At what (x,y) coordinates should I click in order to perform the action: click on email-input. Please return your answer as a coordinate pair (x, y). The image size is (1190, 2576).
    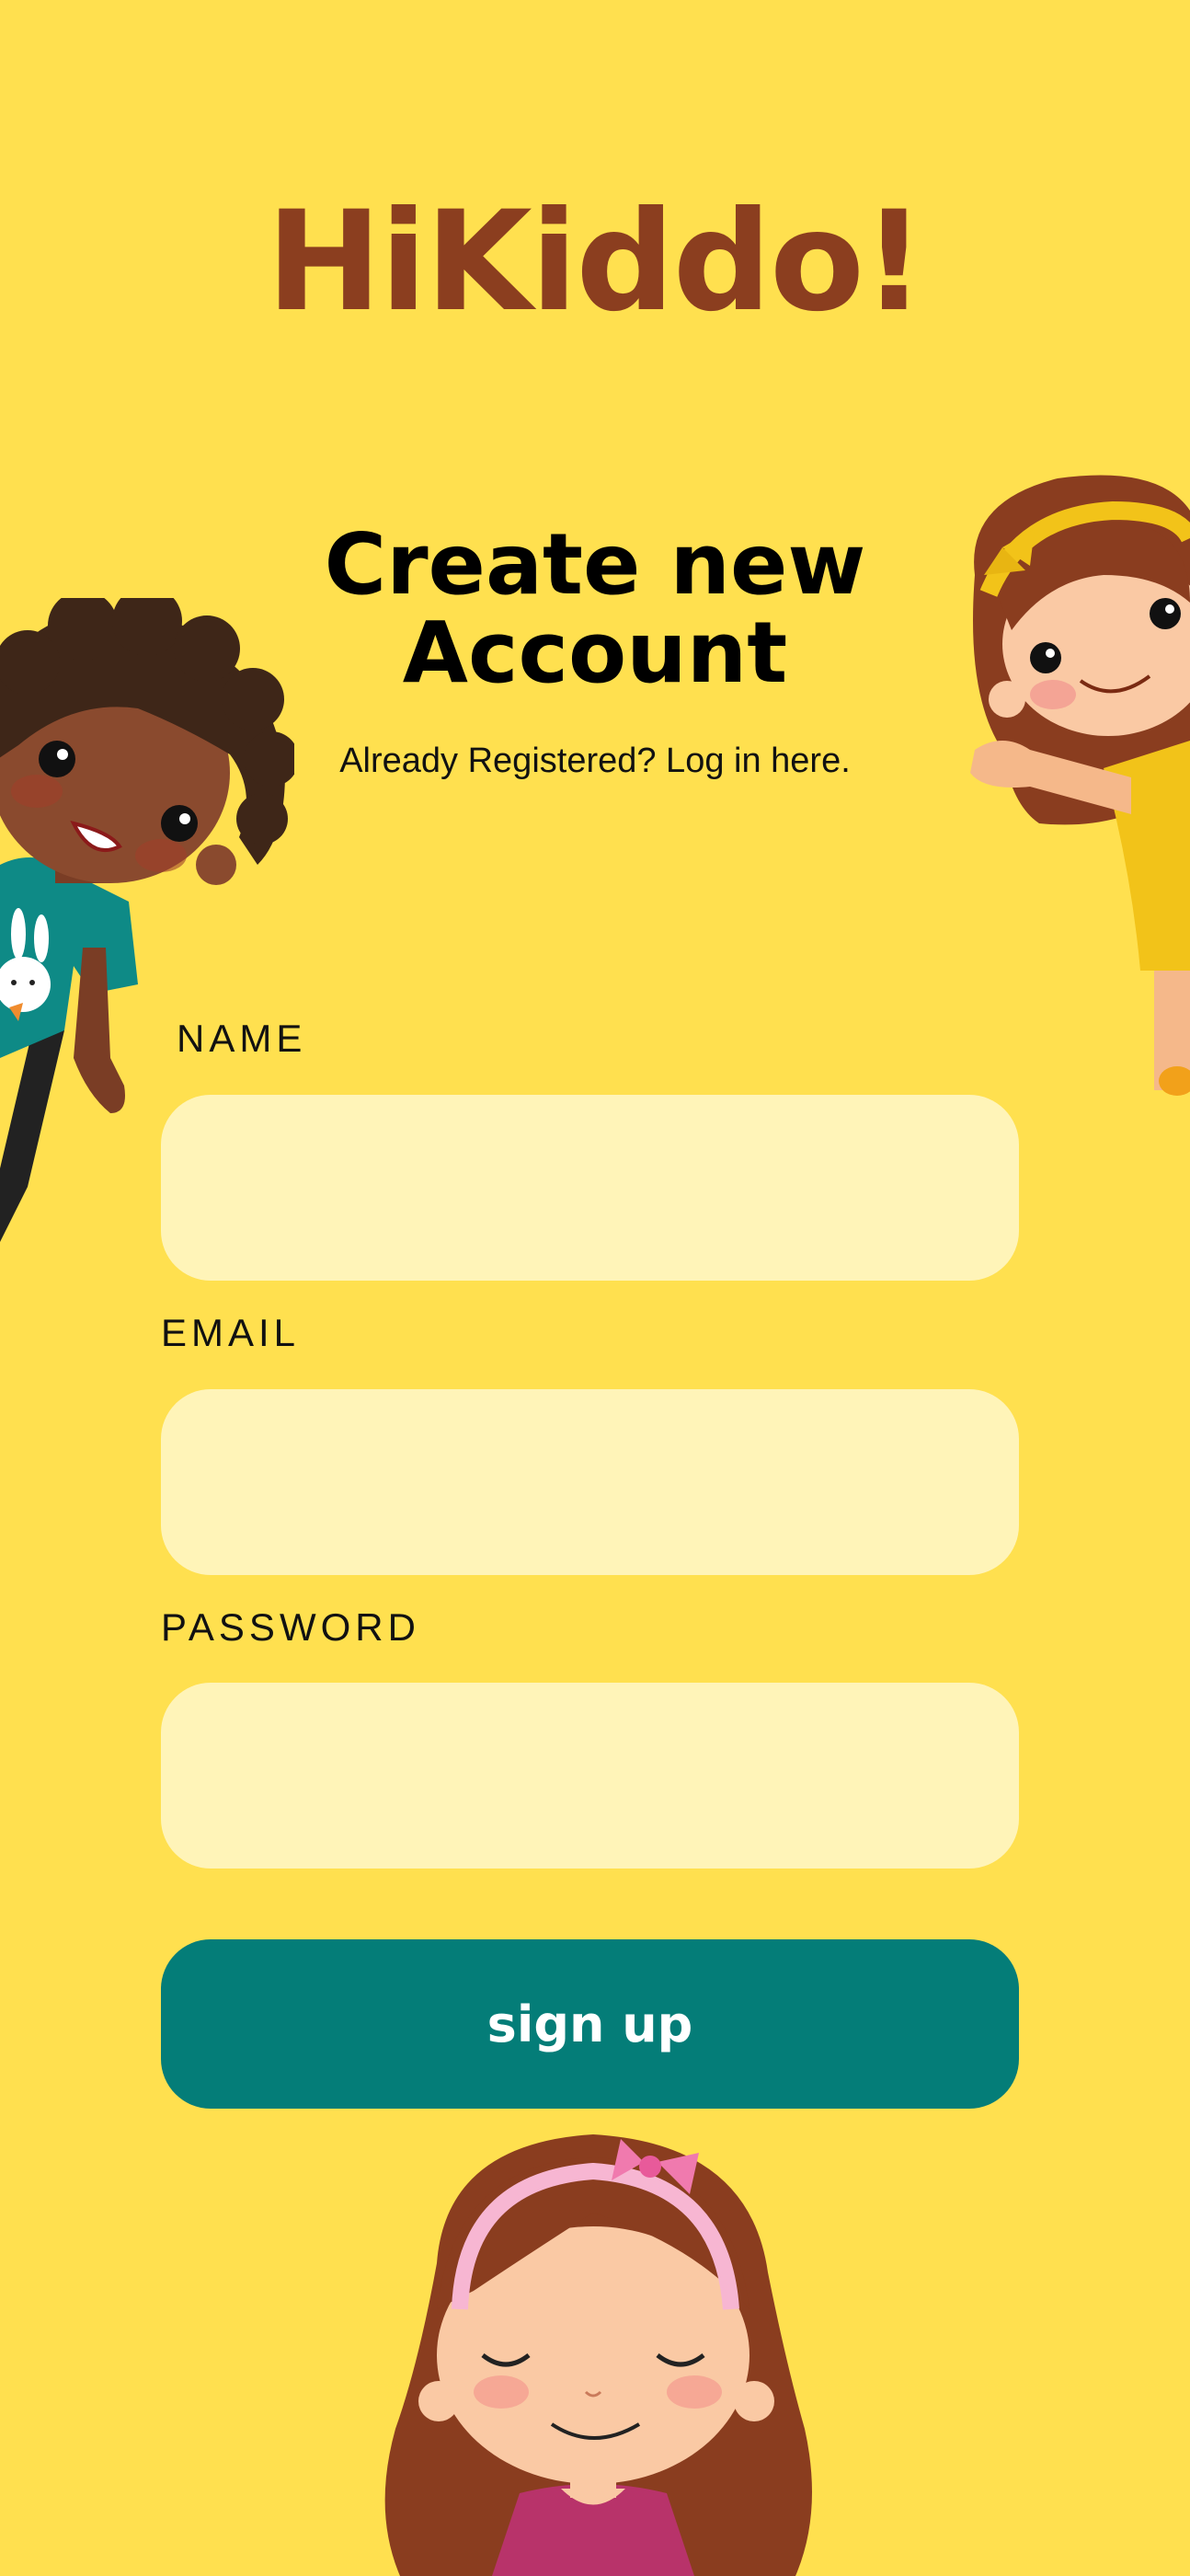
    Looking at the image, I should click on (590, 1482).